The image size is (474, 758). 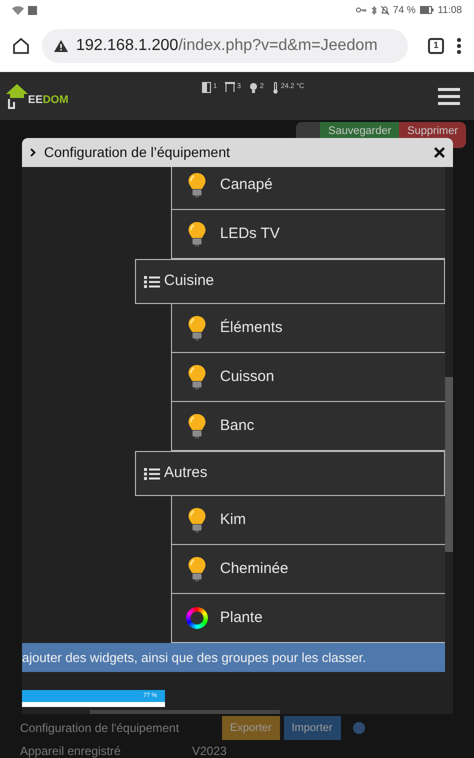 I want to click on warning-icon, so click(x=61, y=46).